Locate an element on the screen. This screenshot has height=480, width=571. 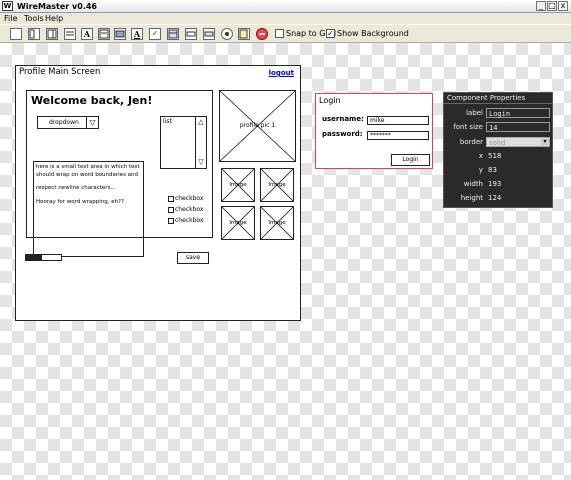
prop-y-label: y is located at coordinates (480, 170).